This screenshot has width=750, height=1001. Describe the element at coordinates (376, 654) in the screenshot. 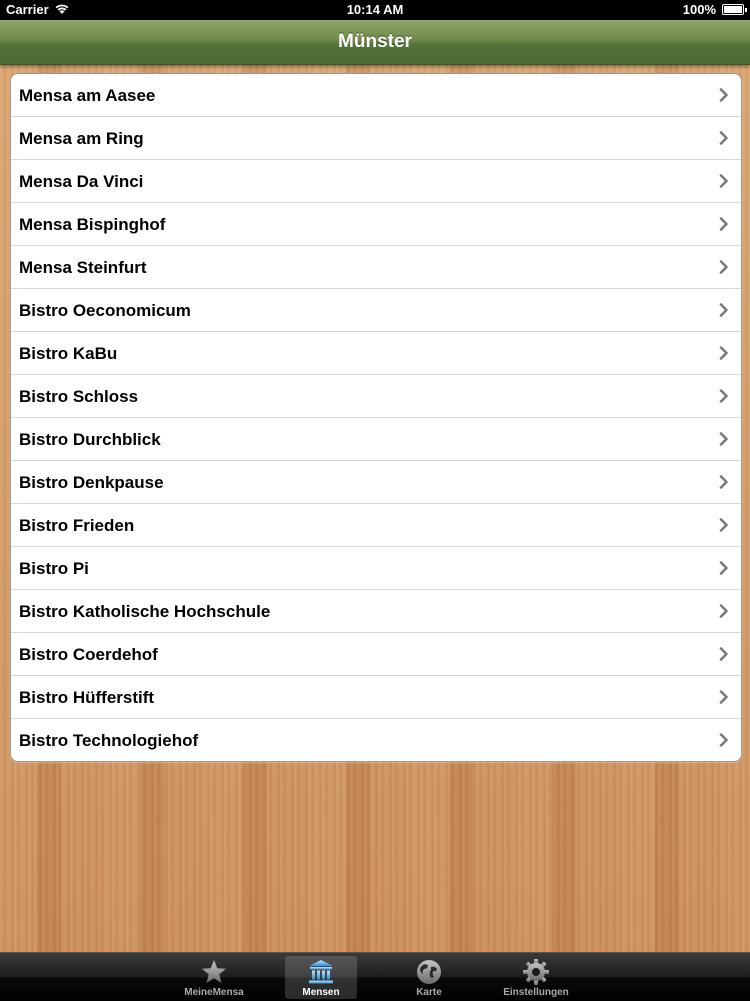

I see `list-item: Bistro Coerdehof` at that location.